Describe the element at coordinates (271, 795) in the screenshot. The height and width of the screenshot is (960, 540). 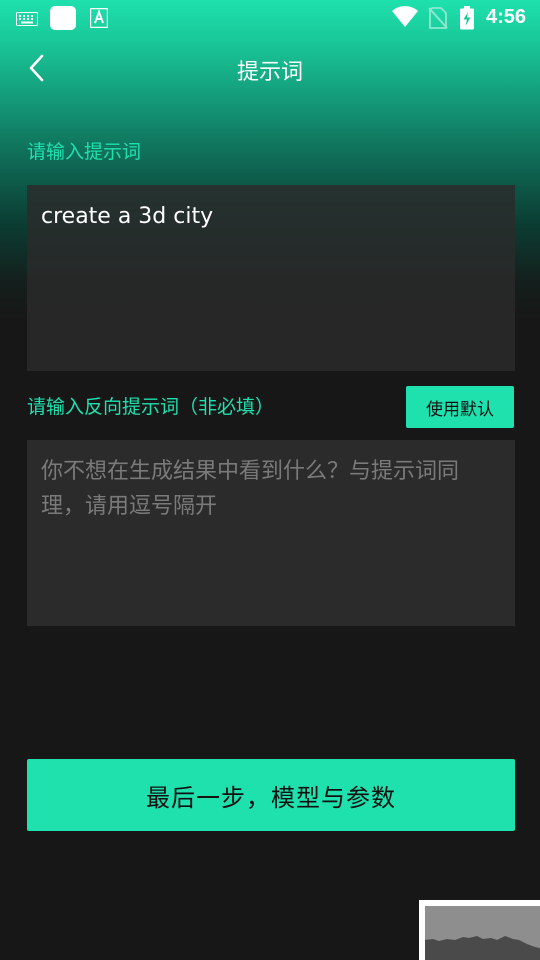
I see `next-step-button: 最后一步，模型与参数` at that location.